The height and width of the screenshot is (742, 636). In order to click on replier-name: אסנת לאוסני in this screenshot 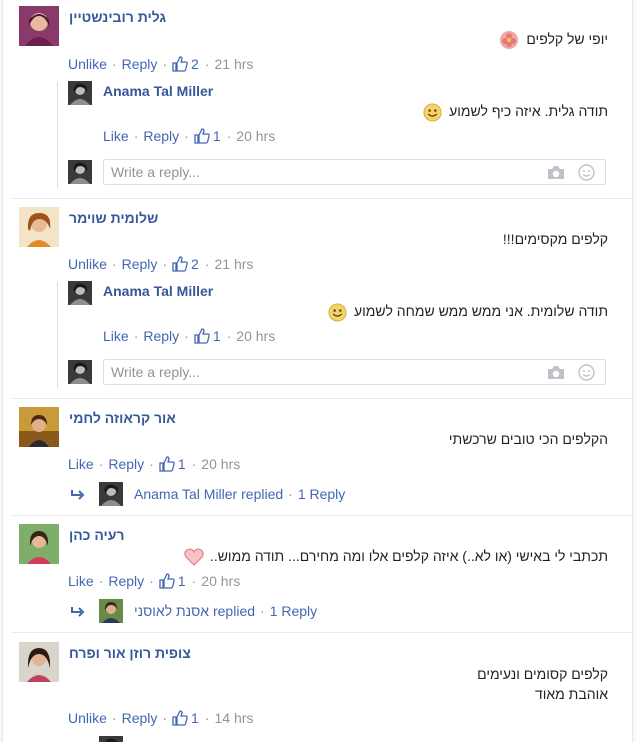, I will do `click(172, 611)`.